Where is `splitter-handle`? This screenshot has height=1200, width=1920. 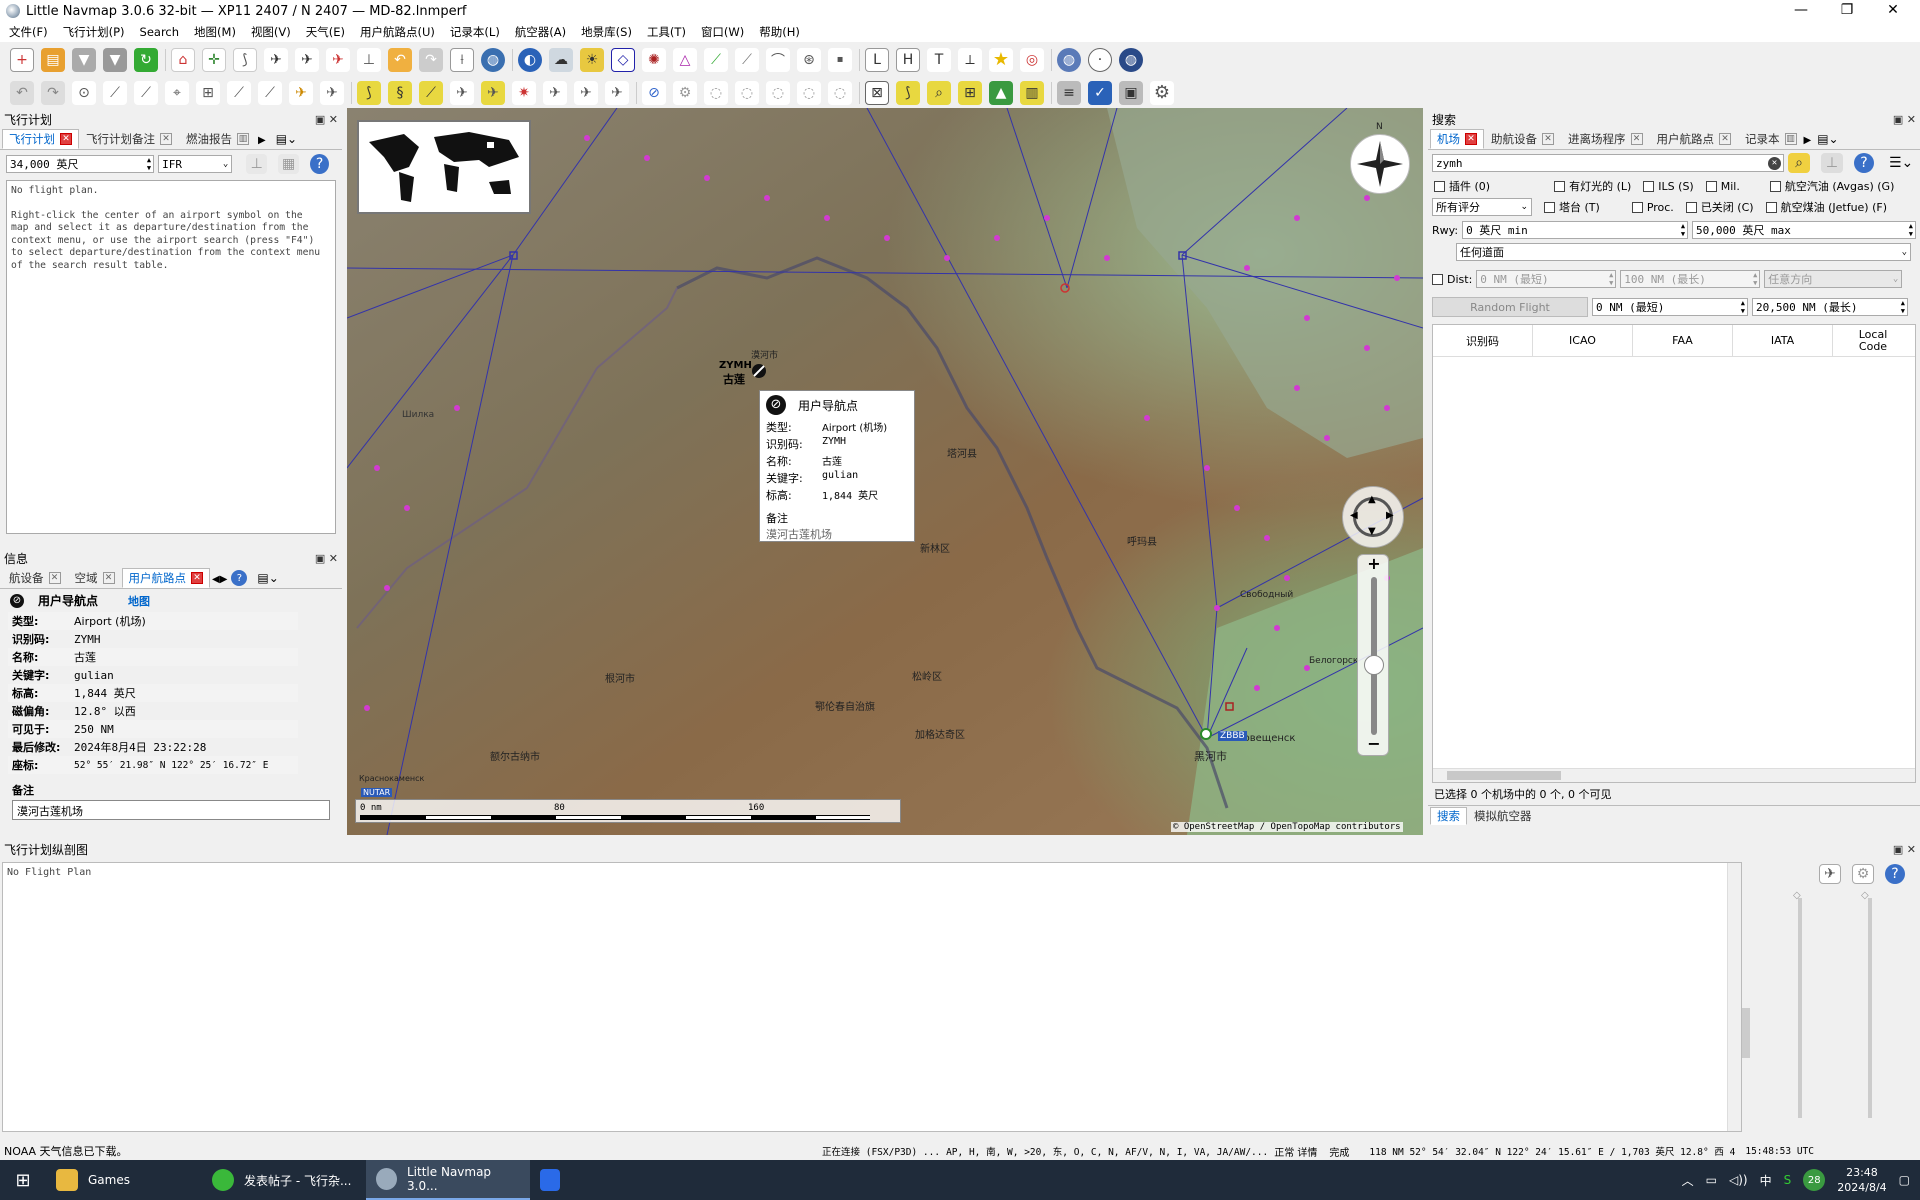
splitter-handle is located at coordinates (1746, 1033).